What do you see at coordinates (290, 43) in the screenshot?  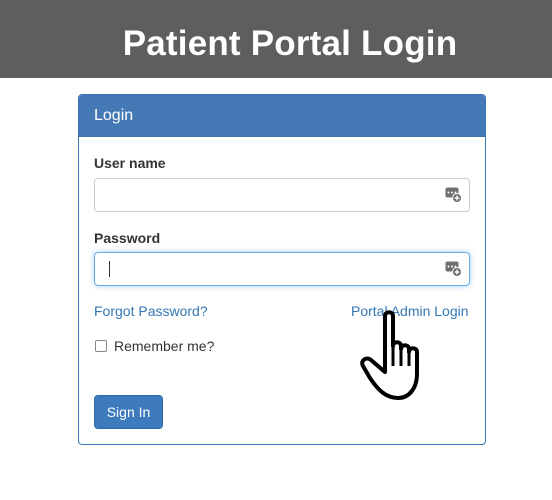 I see `page-title: Patient Portal Login` at bounding box center [290, 43].